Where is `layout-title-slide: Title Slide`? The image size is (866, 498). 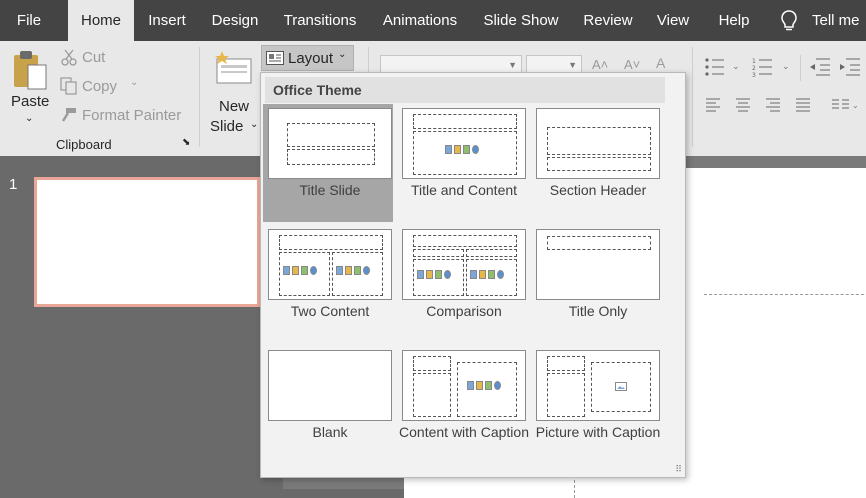 layout-title-slide: Title Slide is located at coordinates (328, 163).